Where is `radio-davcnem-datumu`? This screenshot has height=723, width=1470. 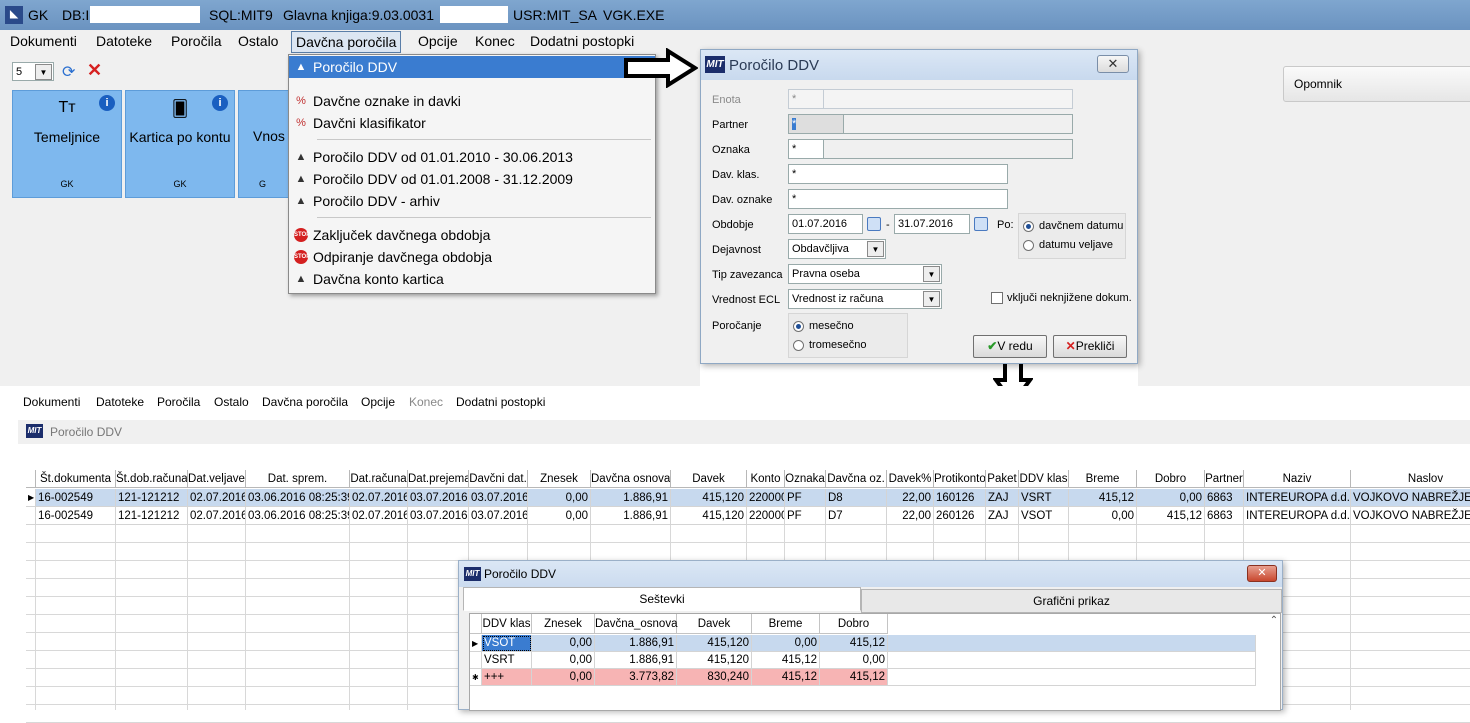 radio-davcnem-datumu is located at coordinates (1028, 226).